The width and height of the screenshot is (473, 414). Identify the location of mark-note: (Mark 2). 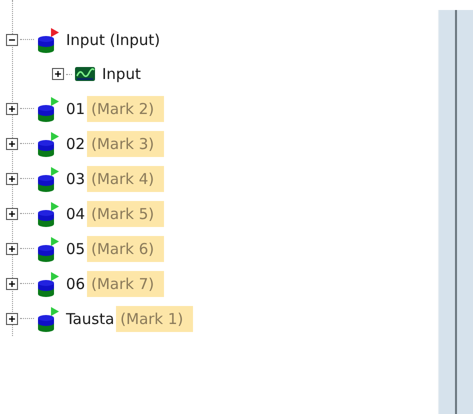
(125, 109).